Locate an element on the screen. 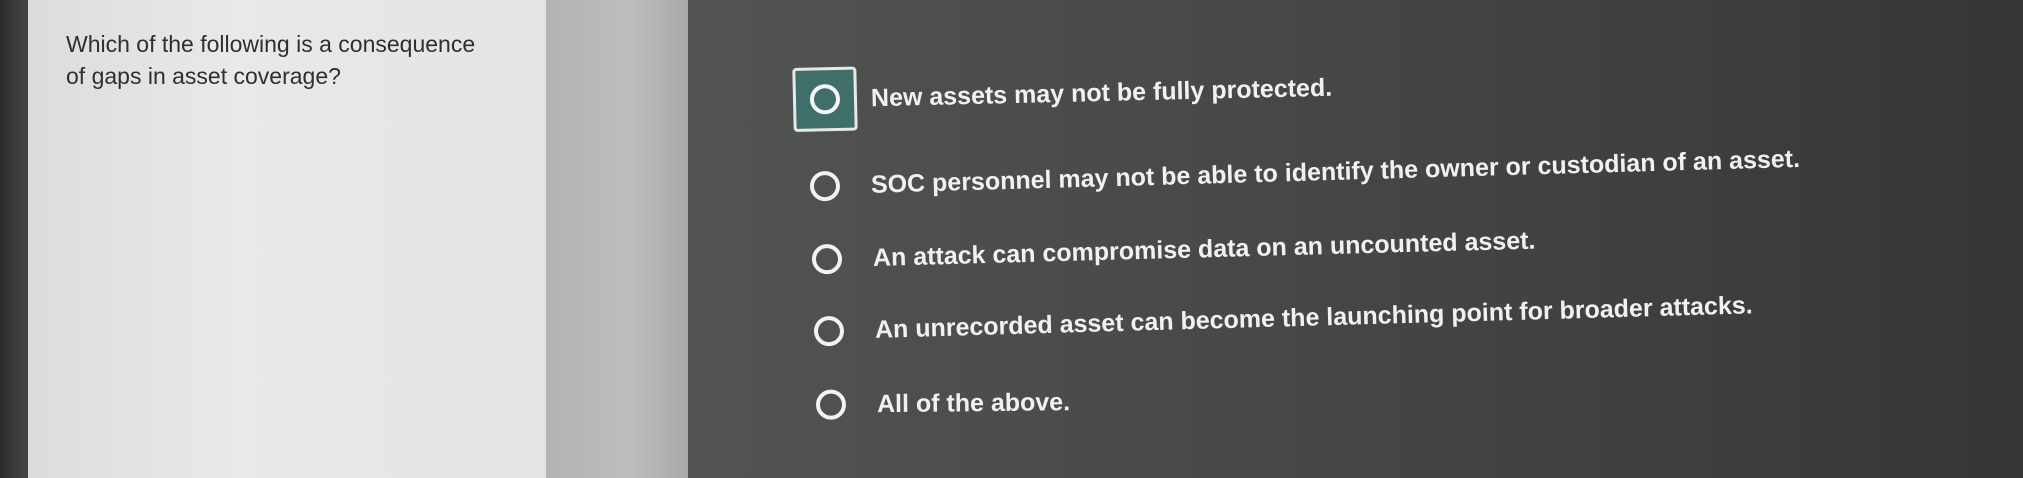 This screenshot has width=2023, height=478. answer-option-5: All of the above. is located at coordinates (935, 403).